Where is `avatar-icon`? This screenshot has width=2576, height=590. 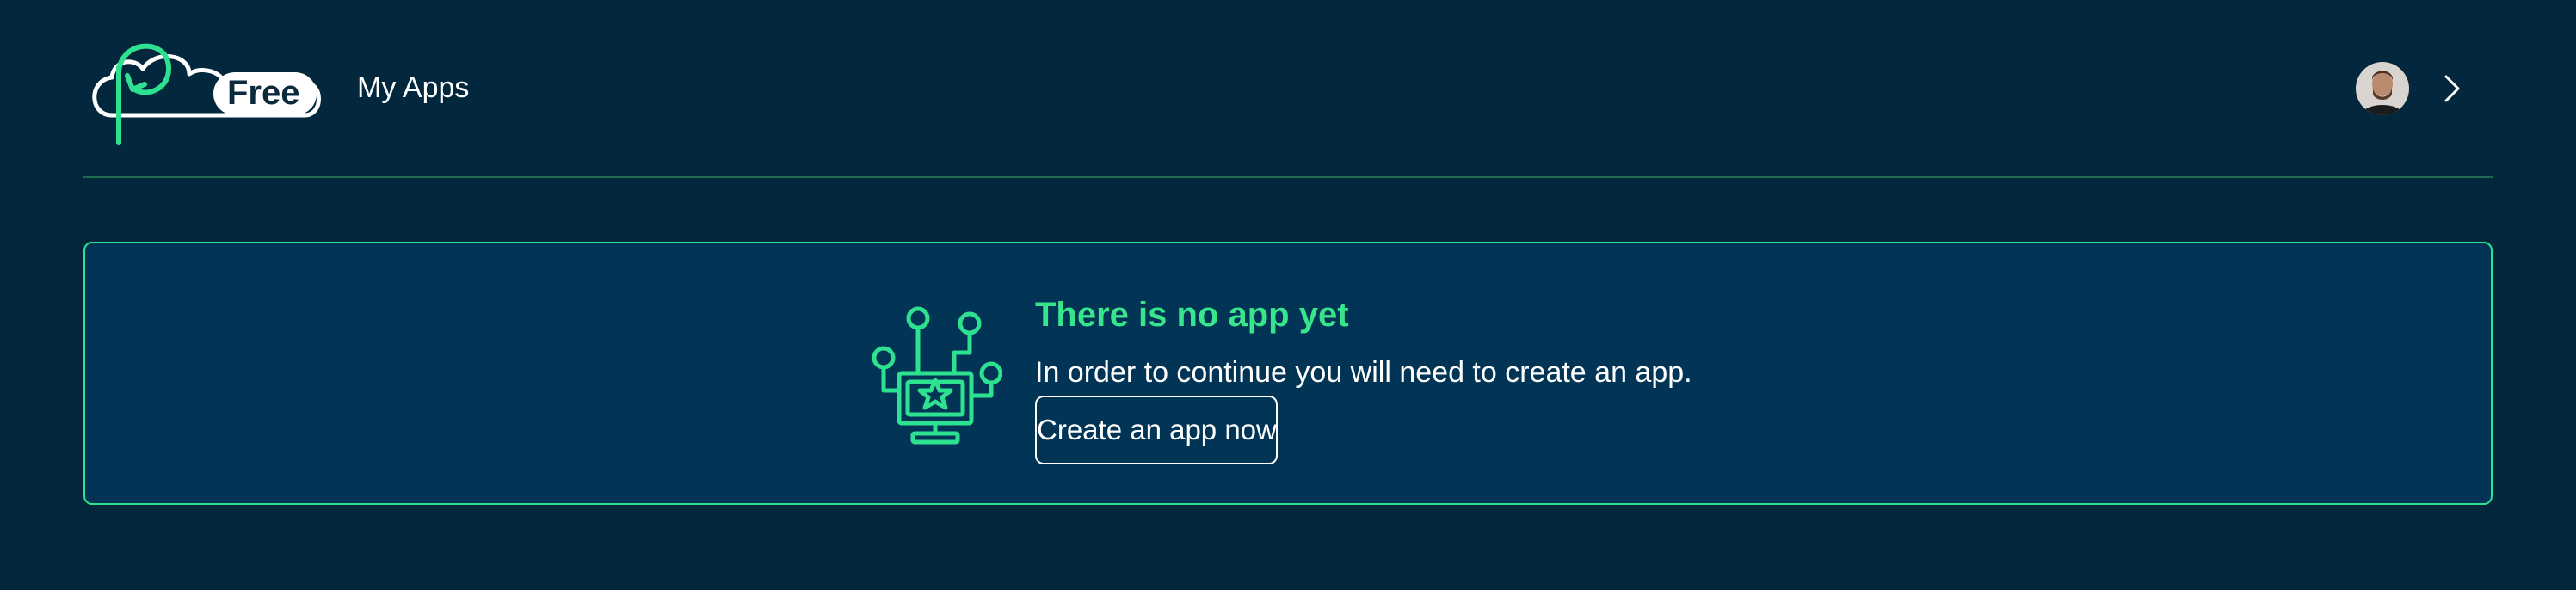
avatar-icon is located at coordinates (2382, 89).